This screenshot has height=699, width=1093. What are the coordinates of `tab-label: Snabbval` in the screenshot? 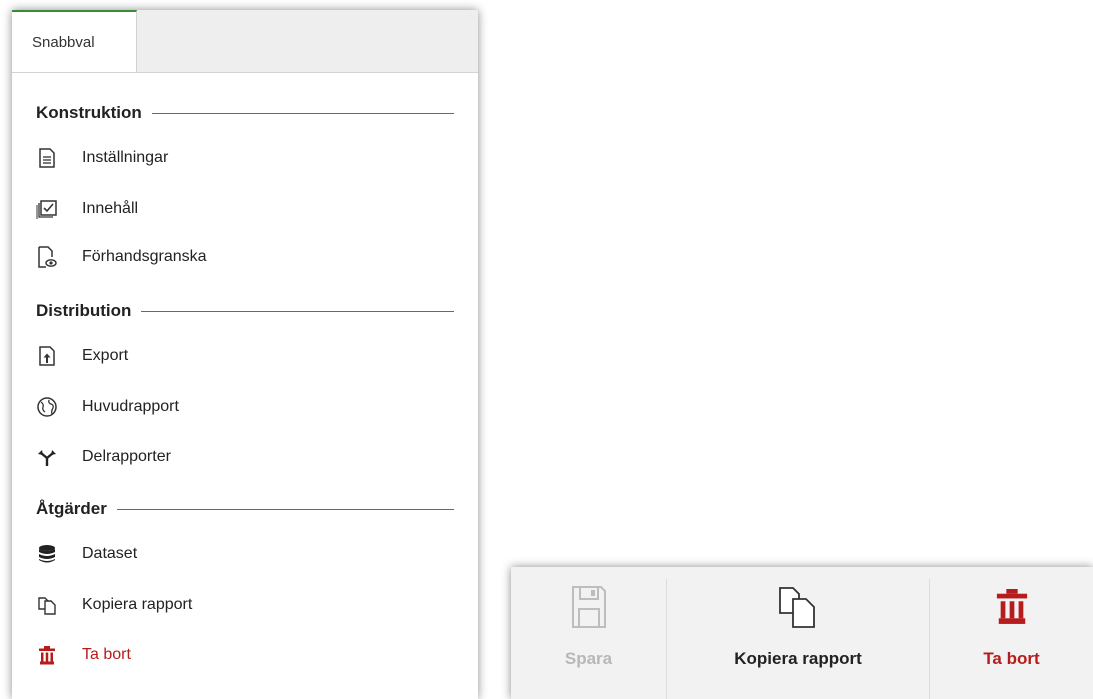 It's located at (63, 42).